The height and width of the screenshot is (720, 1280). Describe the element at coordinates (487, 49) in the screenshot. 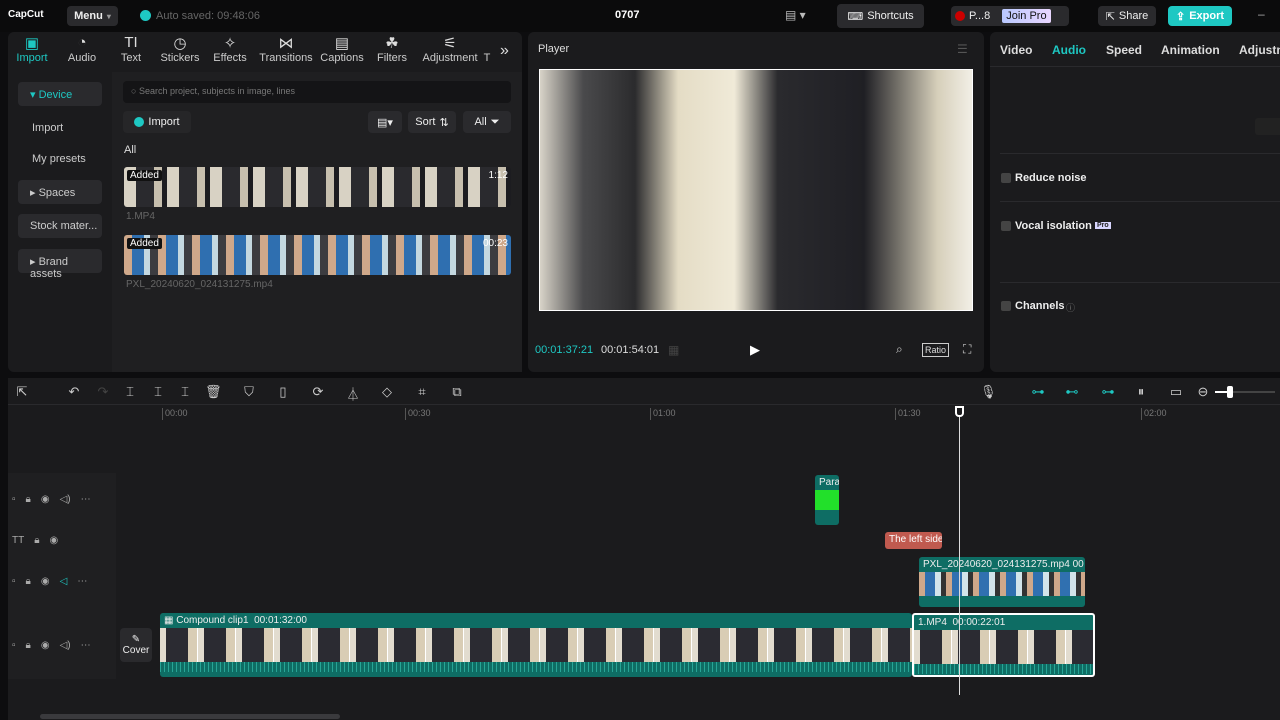

I see `tab-more-partial: T` at that location.